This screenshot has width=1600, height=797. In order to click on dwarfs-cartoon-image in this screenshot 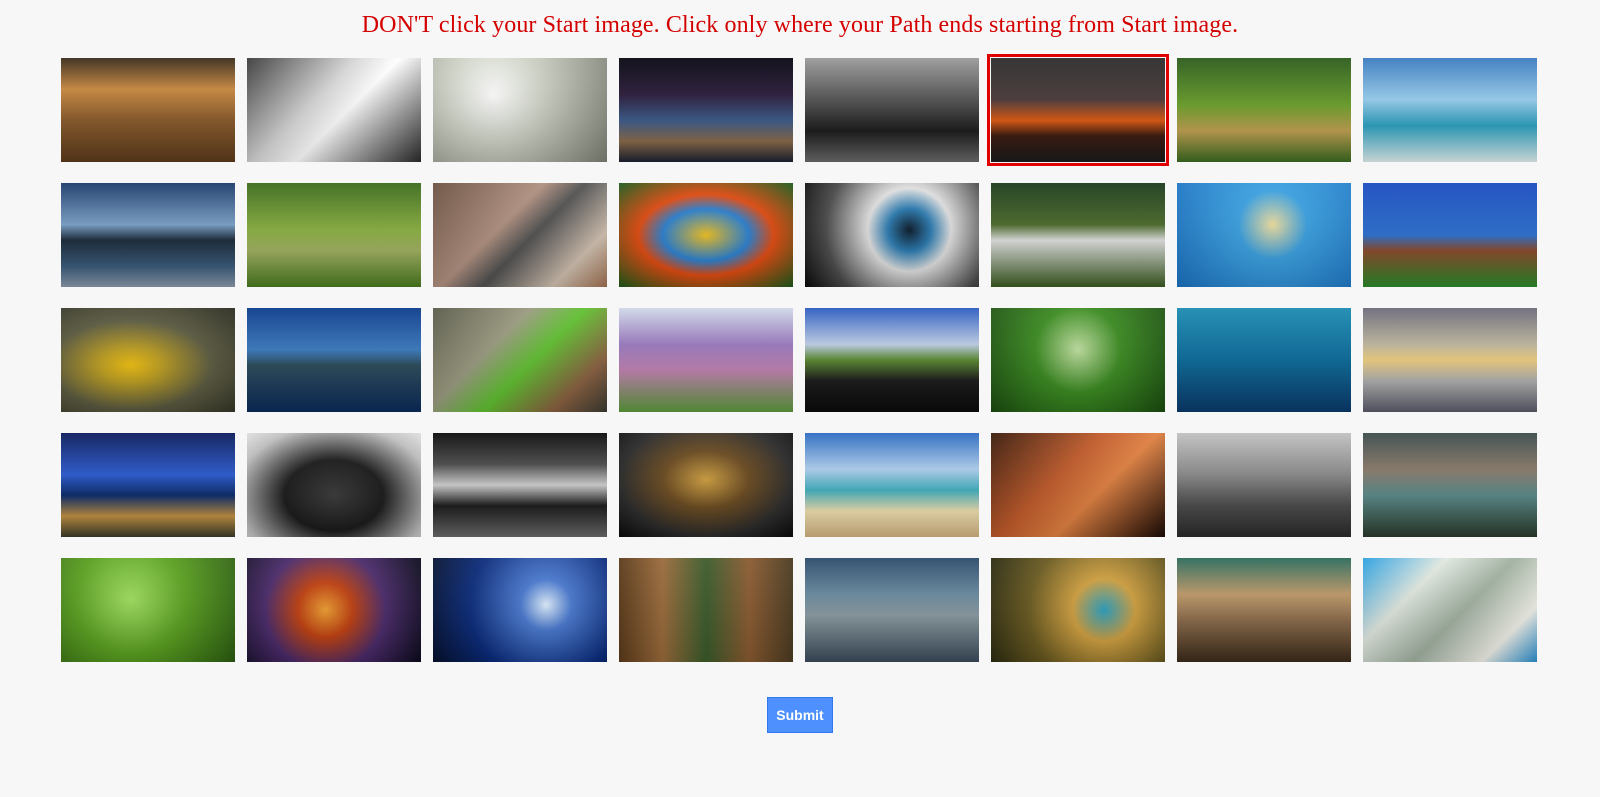, I will do `click(1264, 110)`.